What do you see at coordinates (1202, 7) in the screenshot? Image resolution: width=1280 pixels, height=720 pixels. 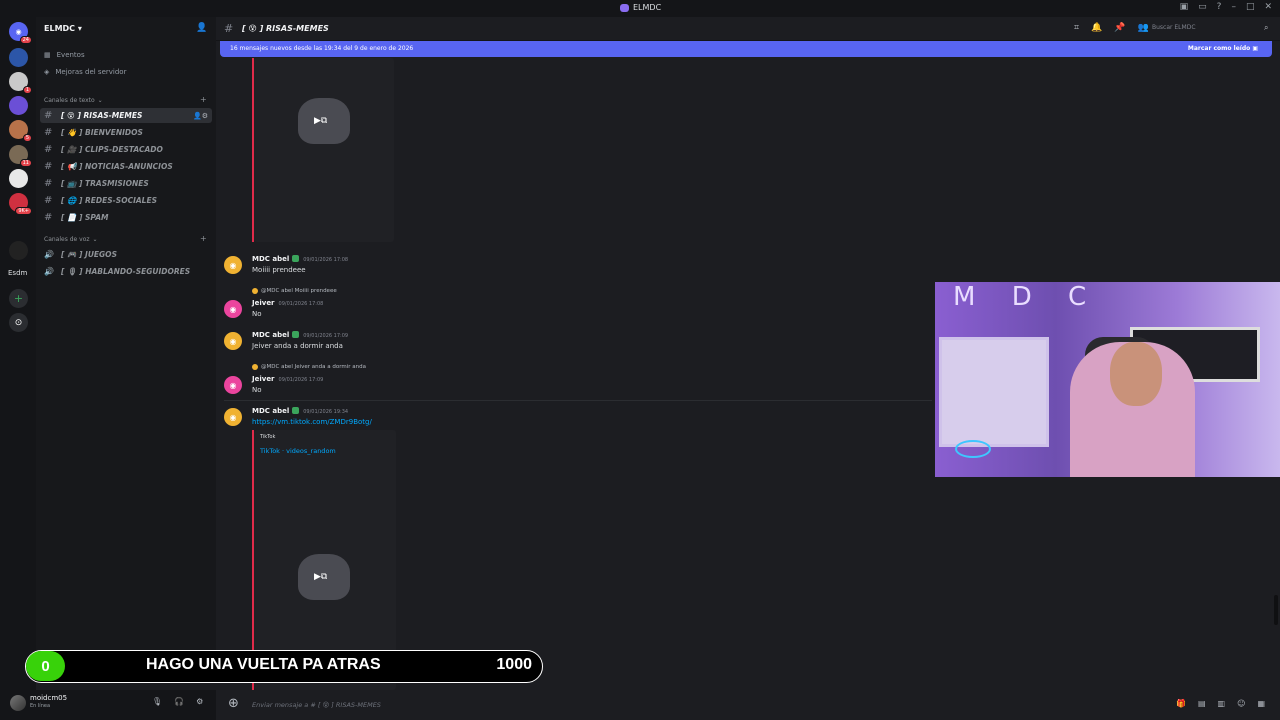 I see `monitor-icon: ▭` at bounding box center [1202, 7].